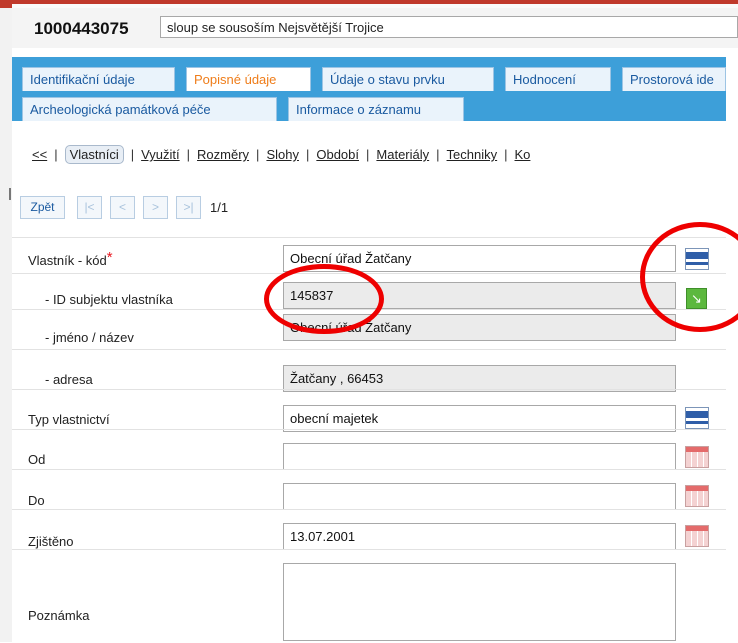  I want to click on found-label: Zjištěno, so click(51, 541).